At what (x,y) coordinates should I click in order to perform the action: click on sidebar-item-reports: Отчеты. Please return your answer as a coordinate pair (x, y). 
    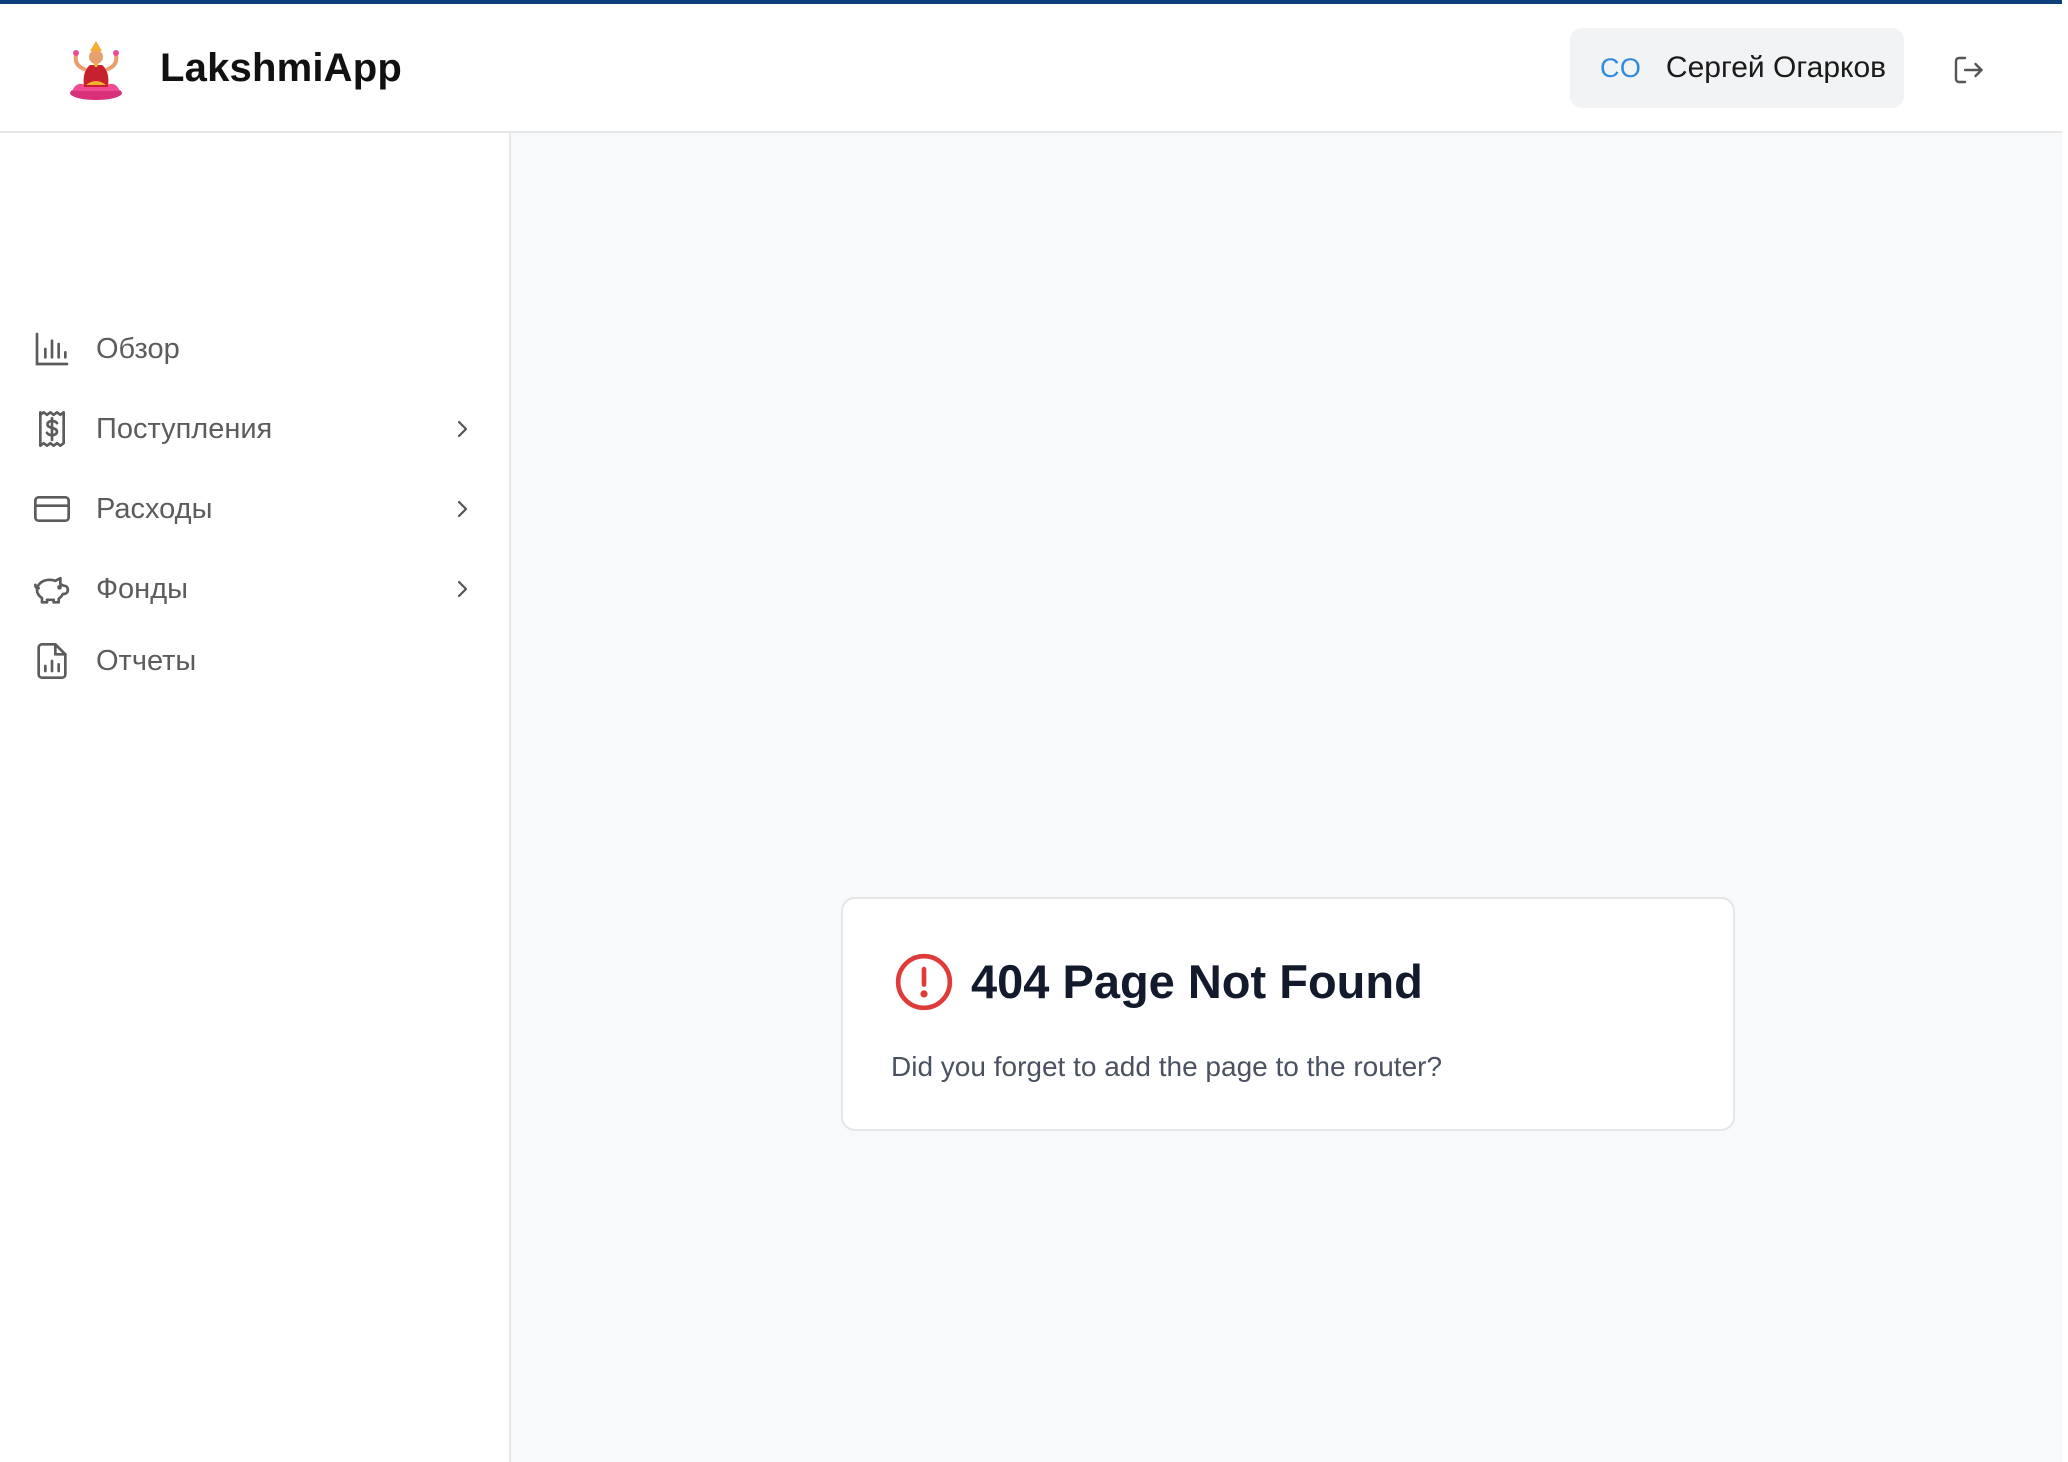
    Looking at the image, I should click on (254, 661).